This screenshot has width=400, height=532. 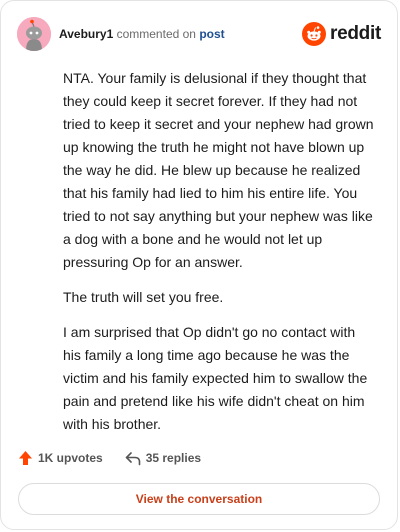 I want to click on comment-actions: 1K upvotes 35 replies, so click(x=109, y=458).